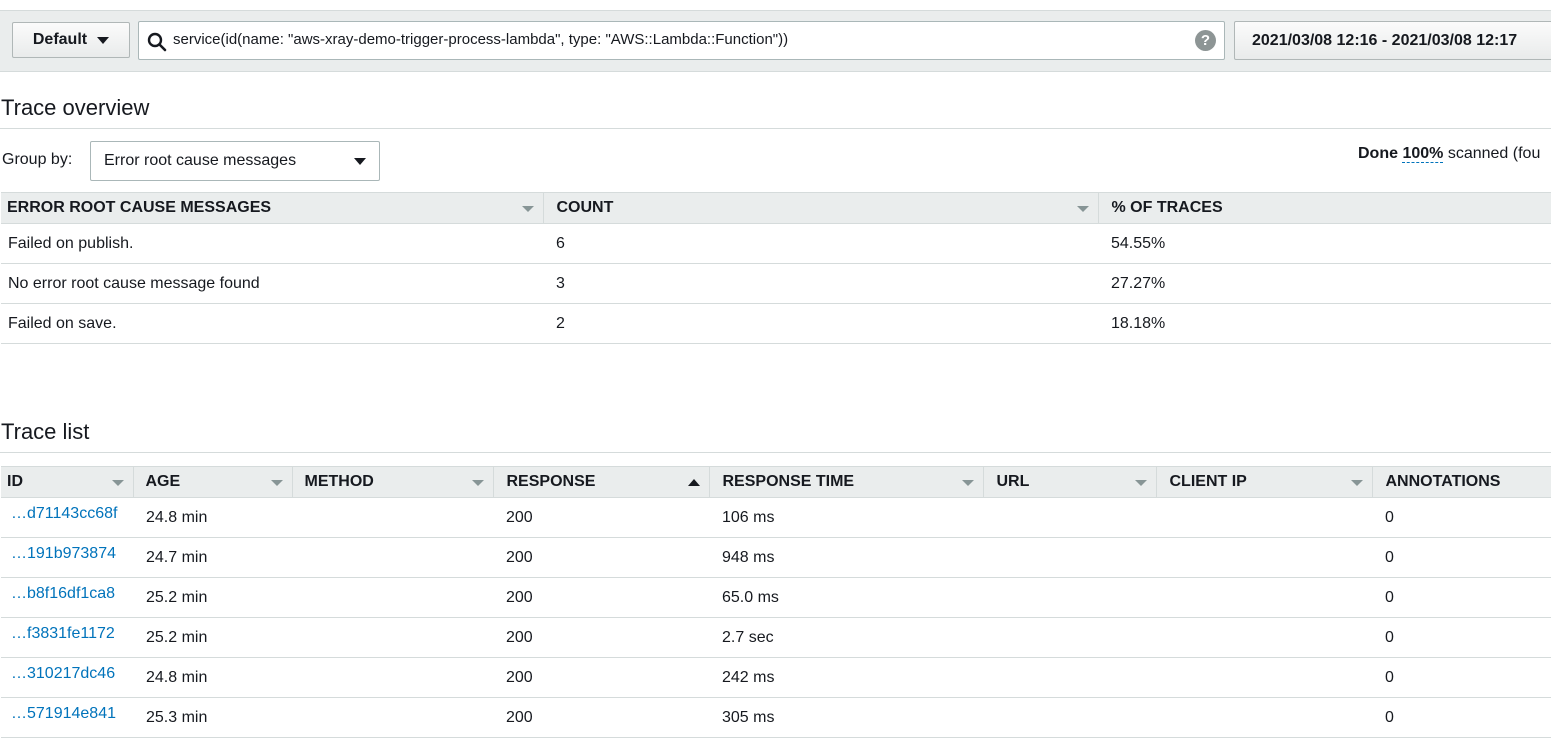 Image resolution: width=1551 pixels, height=746 pixels. Describe the element at coordinates (272, 243) in the screenshot. I see `error-message-cell: Failed on publish.` at that location.